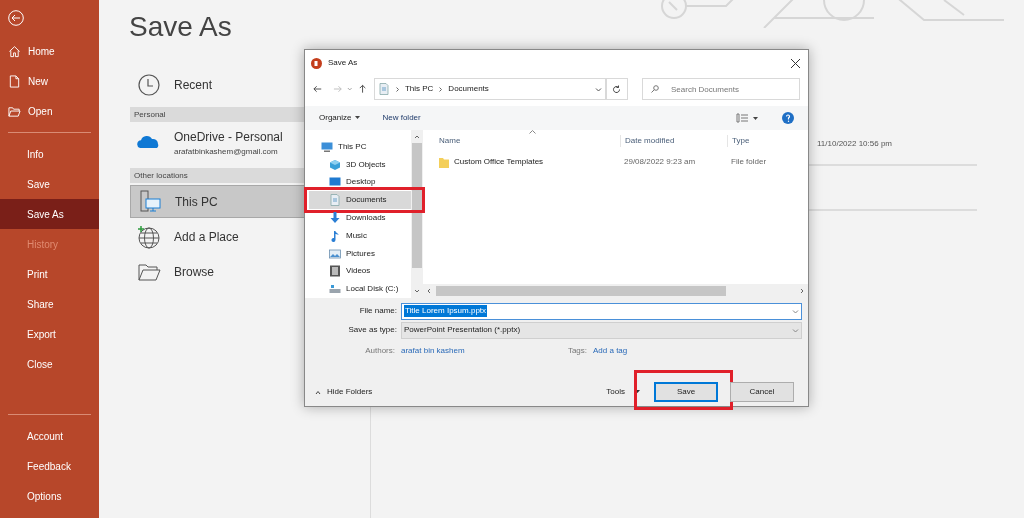  What do you see at coordinates (14, 51) in the screenshot?
I see `home-icon` at bounding box center [14, 51].